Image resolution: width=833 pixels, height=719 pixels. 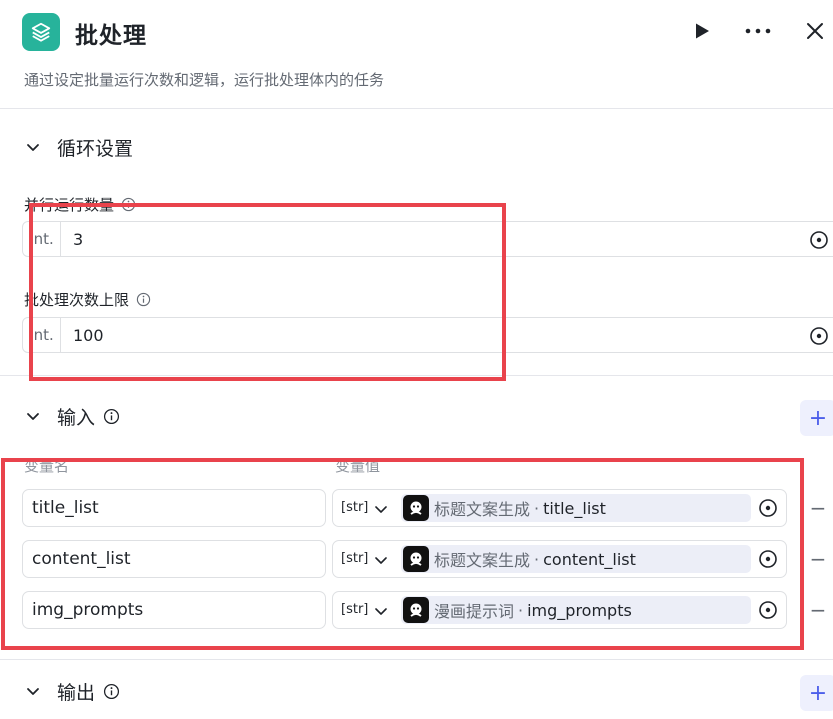 What do you see at coordinates (76, 692) in the screenshot?
I see `output-section-title: 输出` at bounding box center [76, 692].